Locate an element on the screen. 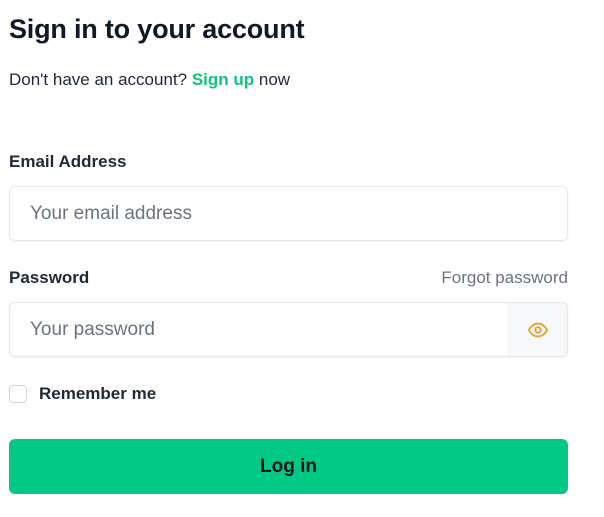 Image resolution: width=604 pixels, height=517 pixels. email-field-container is located at coordinates (288, 213).